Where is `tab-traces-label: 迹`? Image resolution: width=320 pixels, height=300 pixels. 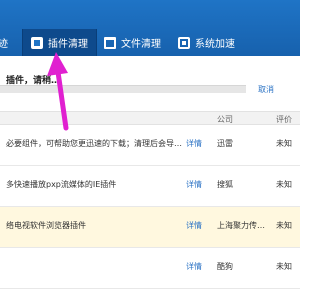 tab-traces-label: 迹 is located at coordinates (4, 44).